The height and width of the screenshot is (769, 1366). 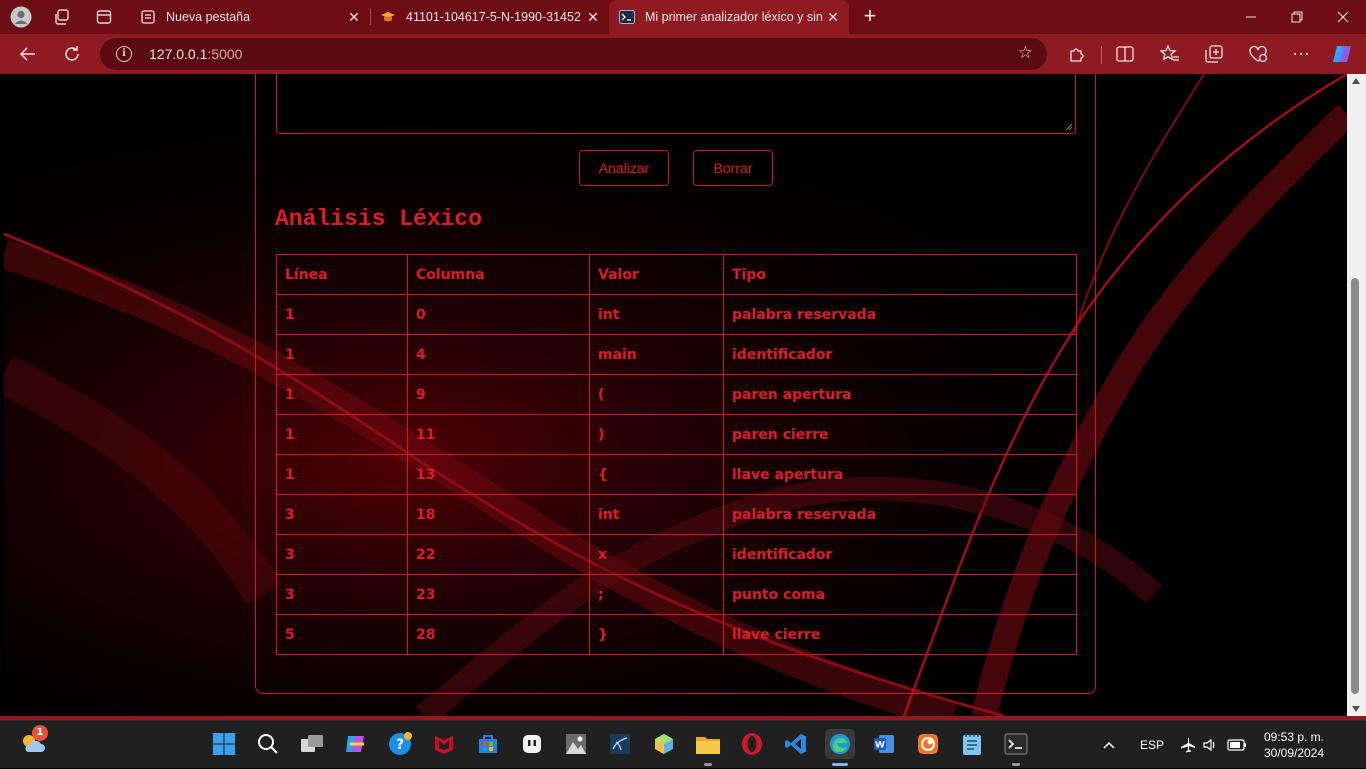 I want to click on cell-column: 13, so click(x=498, y=474).